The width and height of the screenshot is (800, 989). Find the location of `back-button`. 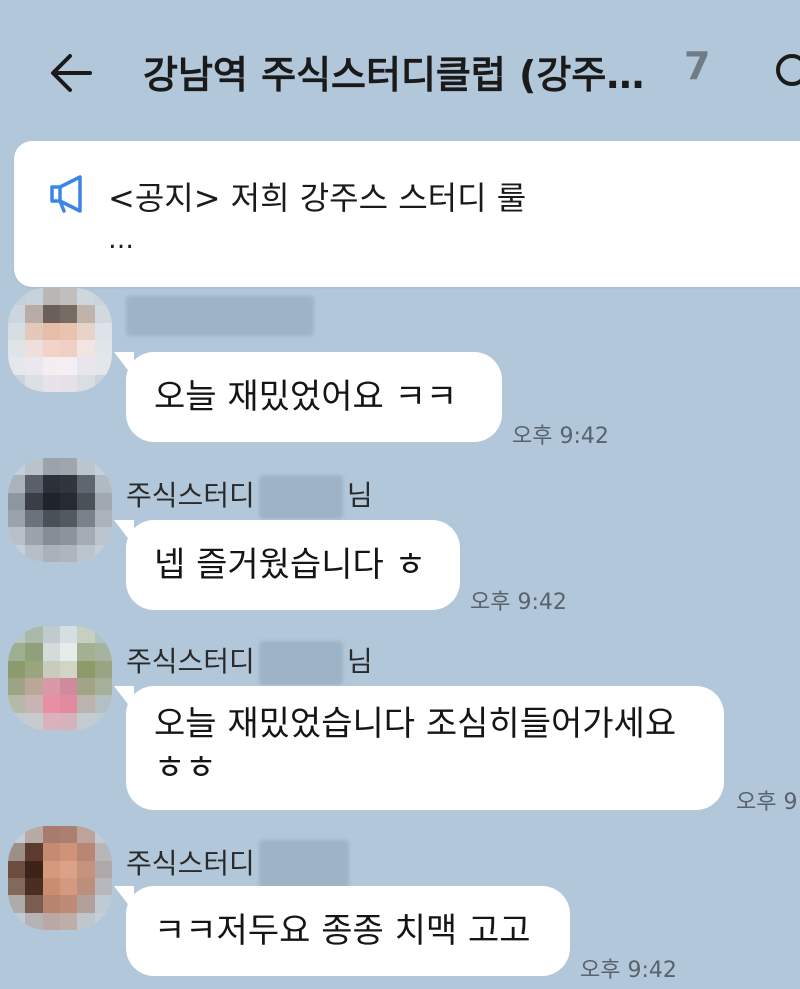

back-button is located at coordinates (71, 73).